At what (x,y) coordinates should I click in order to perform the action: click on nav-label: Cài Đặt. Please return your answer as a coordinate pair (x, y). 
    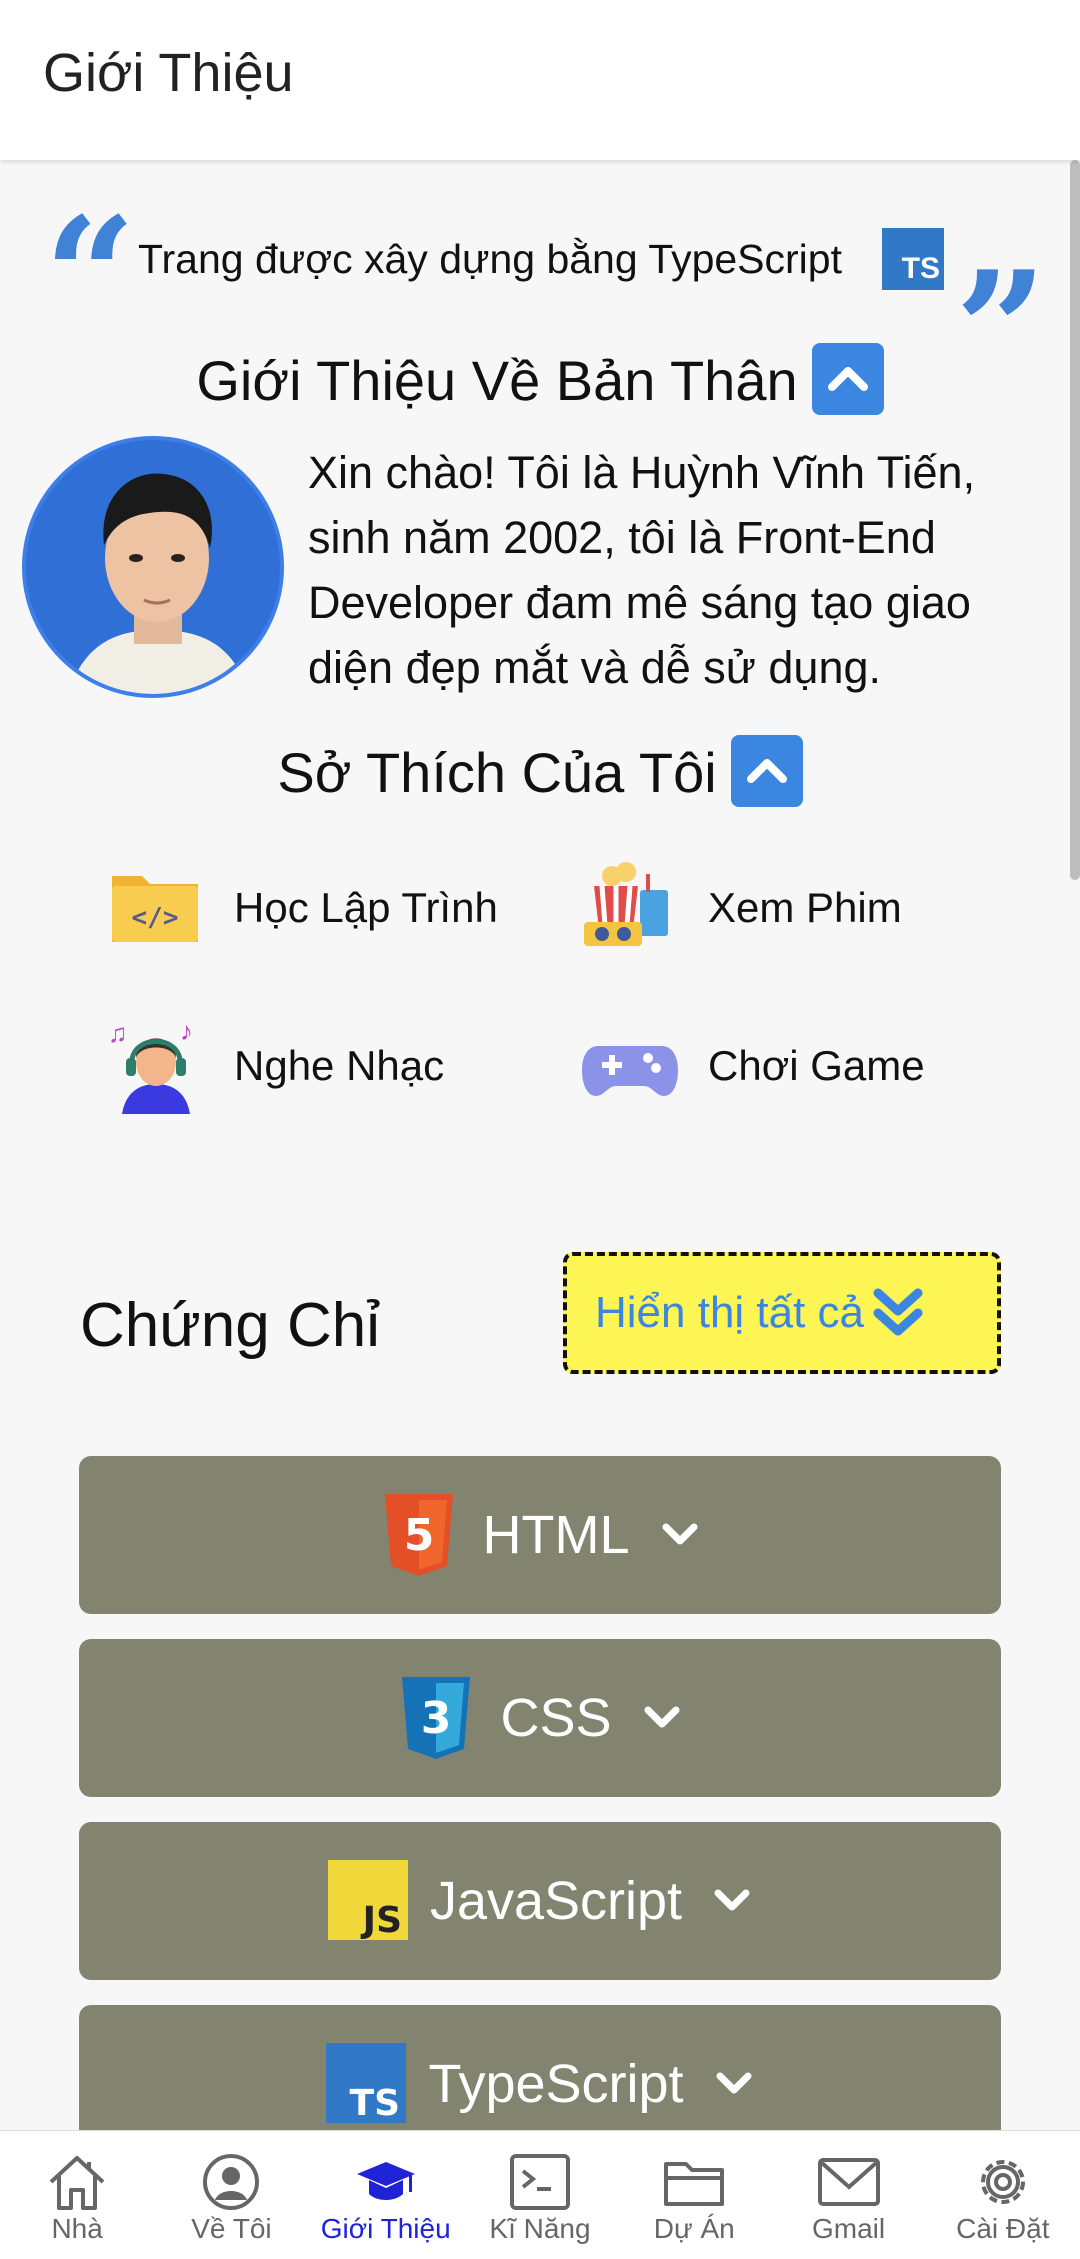
    Looking at the image, I should click on (1003, 2228).